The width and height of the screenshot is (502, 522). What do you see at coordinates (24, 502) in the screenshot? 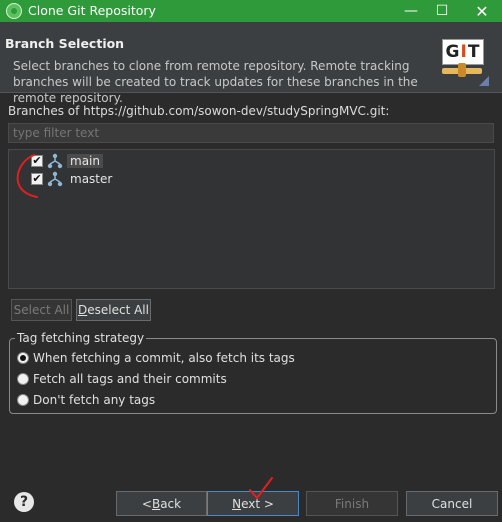
I see `help-icon: ?` at bounding box center [24, 502].